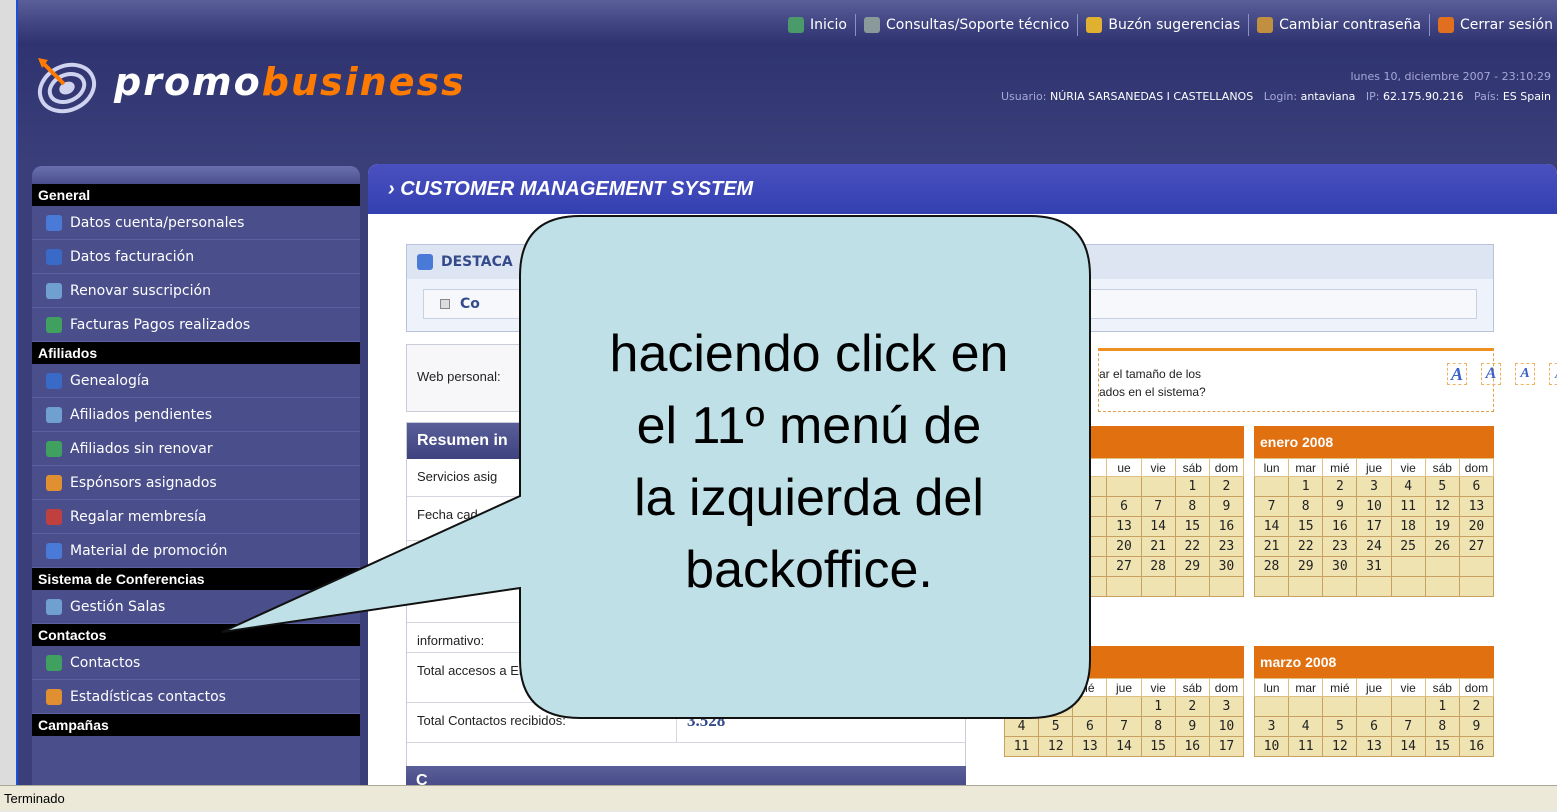  What do you see at coordinates (196, 697) in the screenshot?
I see `sidebar-item: Estadísticas contactos` at bounding box center [196, 697].